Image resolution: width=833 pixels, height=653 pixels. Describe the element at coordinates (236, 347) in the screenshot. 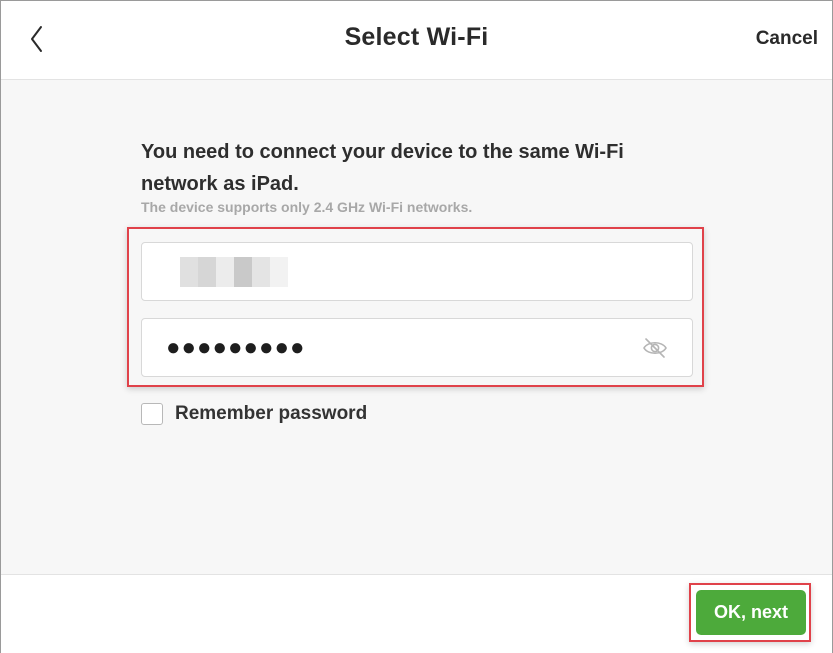

I see `password-masked-value: ●●●●●●●●●` at that location.